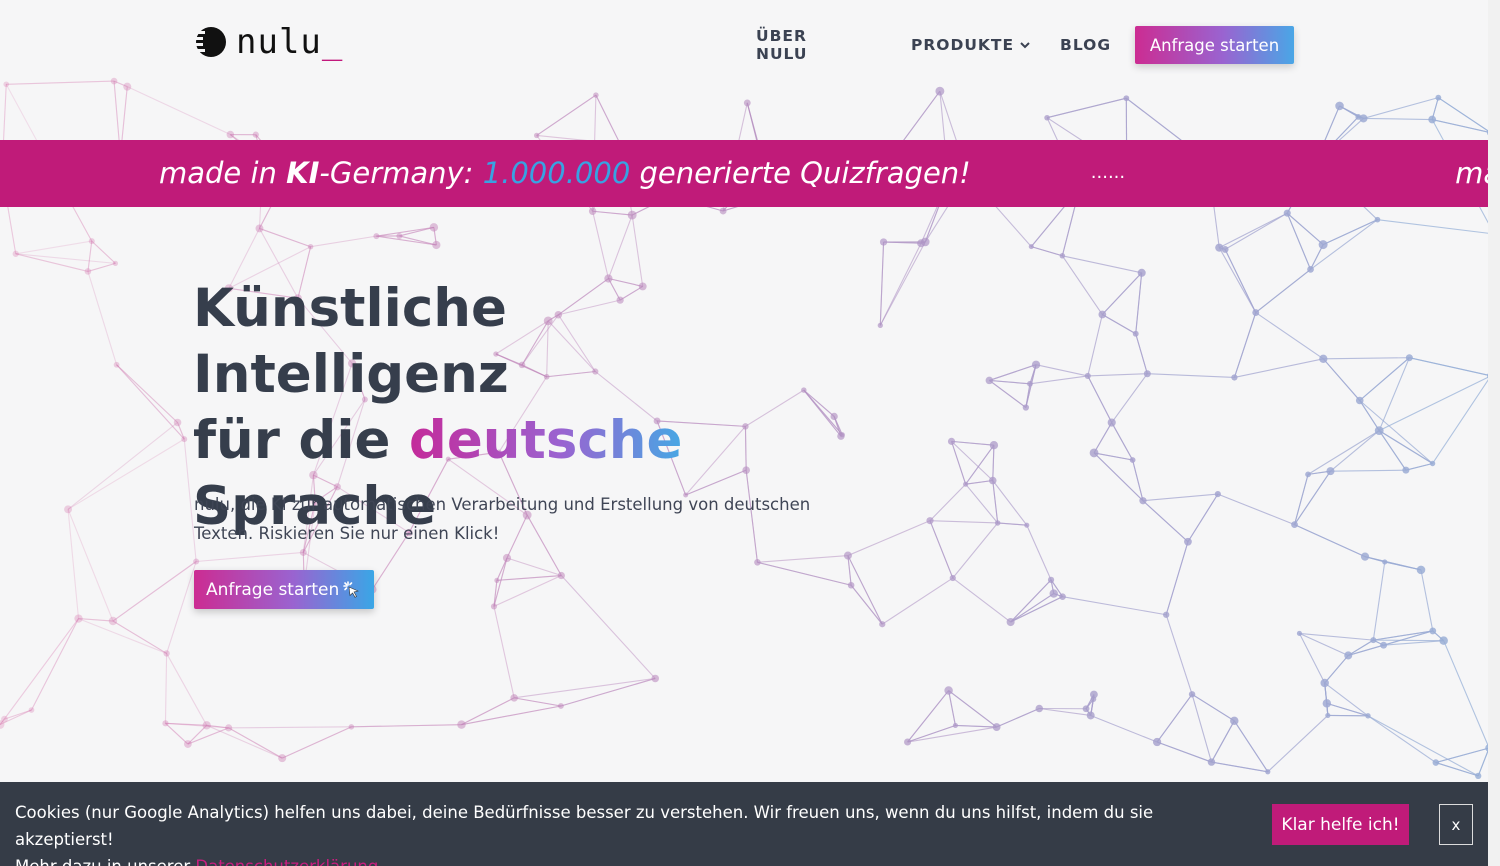 The height and width of the screenshot is (866, 1500). Describe the element at coordinates (1340, 824) in the screenshot. I see `cookie-accept-button: Klar helfe ich!` at that location.